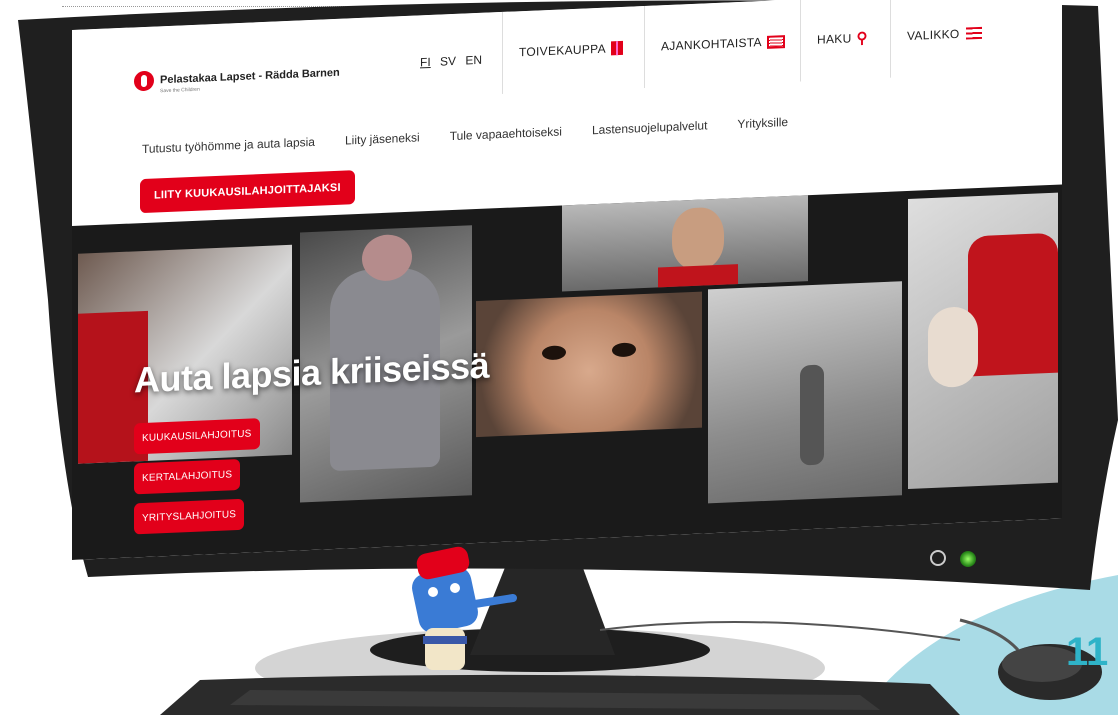 This screenshot has height=715, width=1118. Describe the element at coordinates (187, 476) in the screenshot. I see `one-time-donation-button: KERTALAHJOITUS` at that location.